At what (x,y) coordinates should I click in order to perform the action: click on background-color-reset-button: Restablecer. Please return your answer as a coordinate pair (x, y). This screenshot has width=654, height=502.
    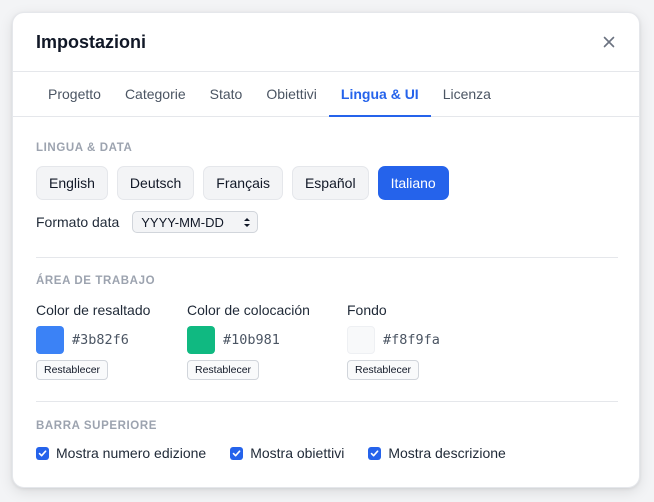
    Looking at the image, I should click on (383, 370).